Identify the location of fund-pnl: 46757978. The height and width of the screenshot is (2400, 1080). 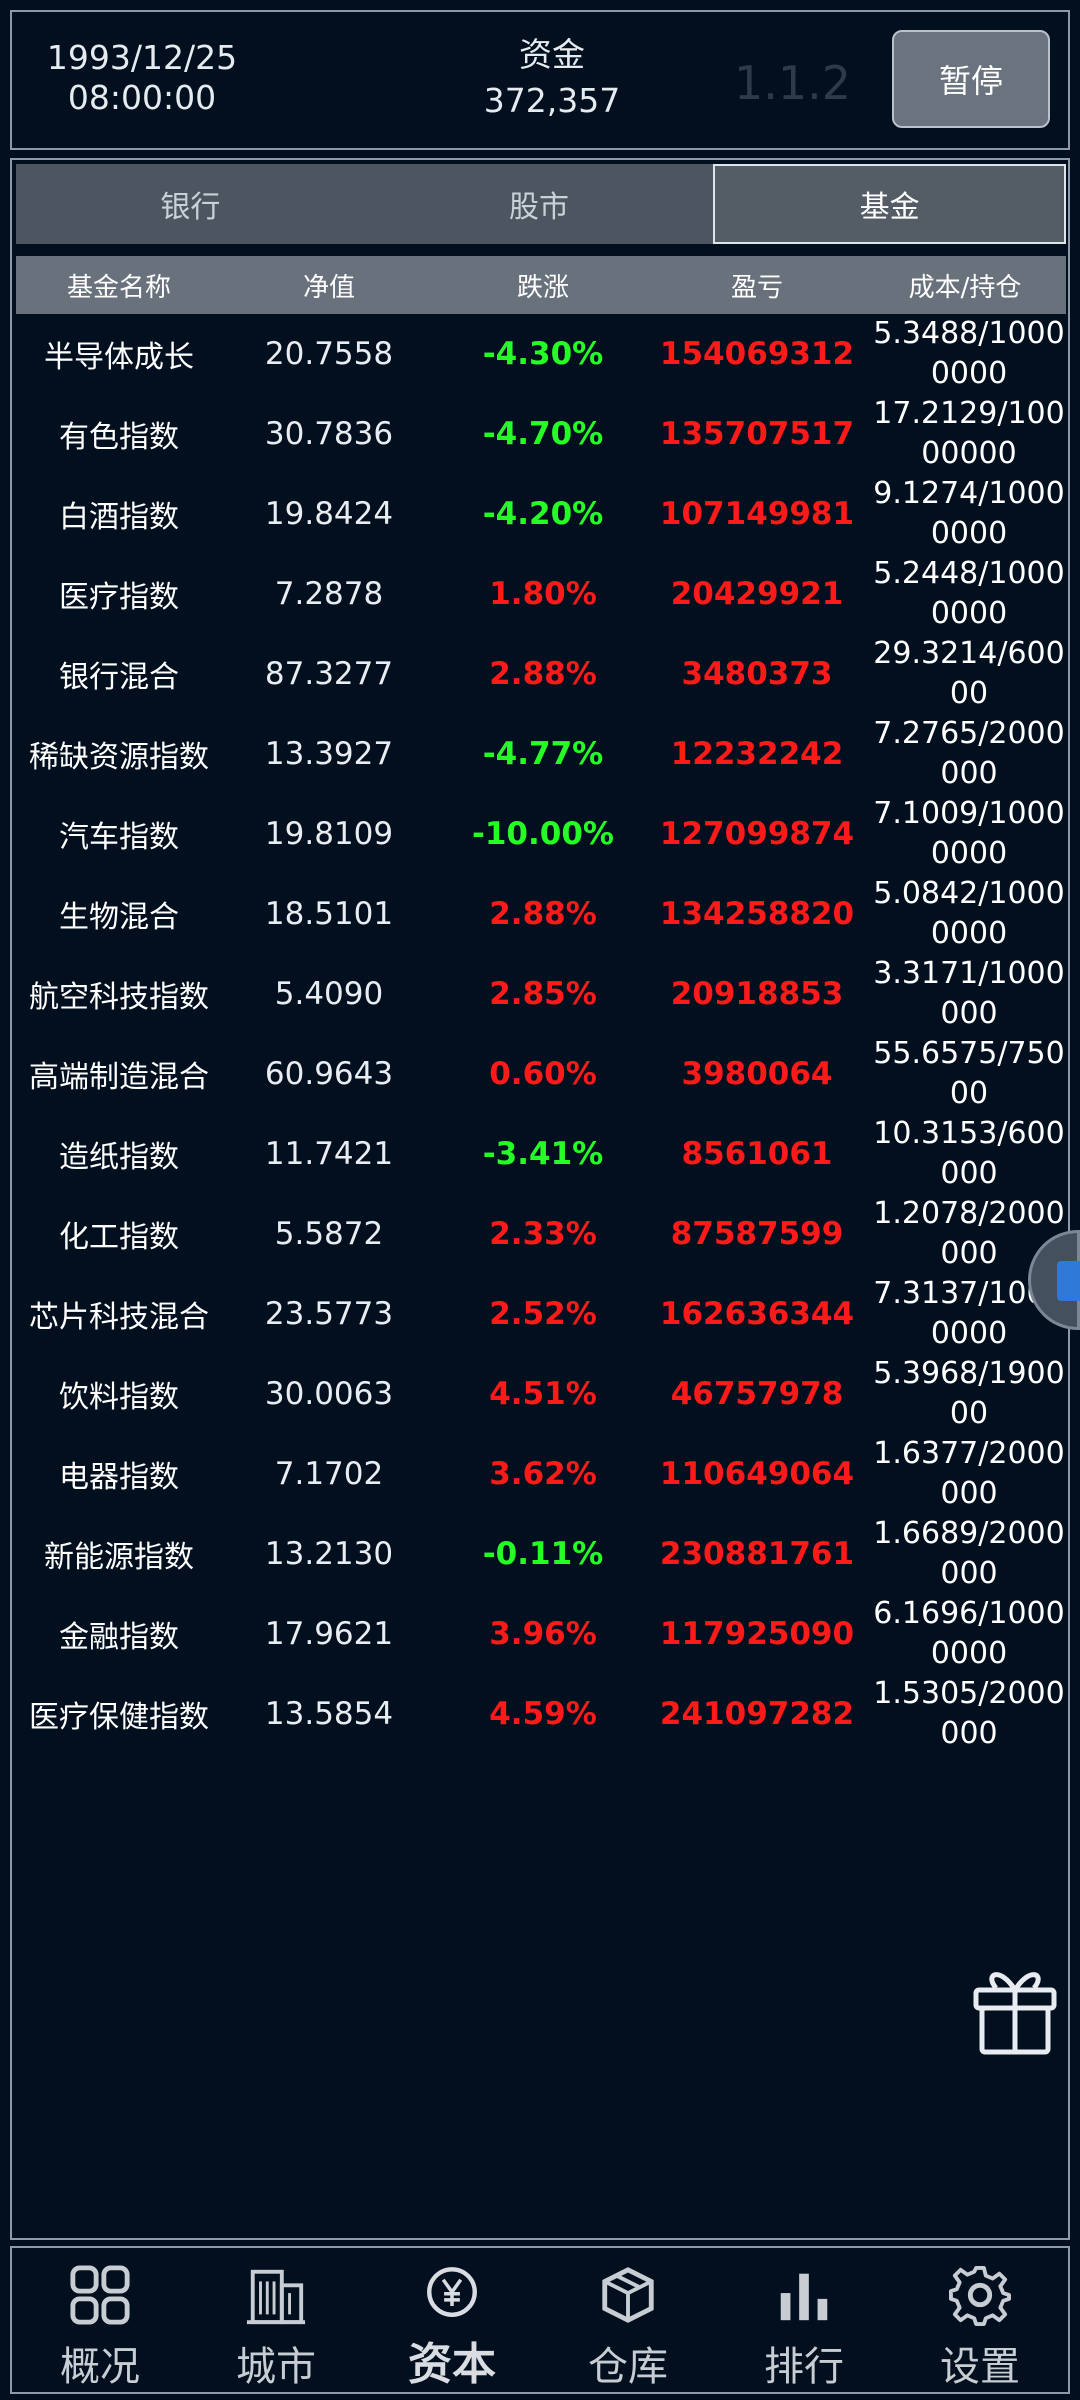
(757, 1394).